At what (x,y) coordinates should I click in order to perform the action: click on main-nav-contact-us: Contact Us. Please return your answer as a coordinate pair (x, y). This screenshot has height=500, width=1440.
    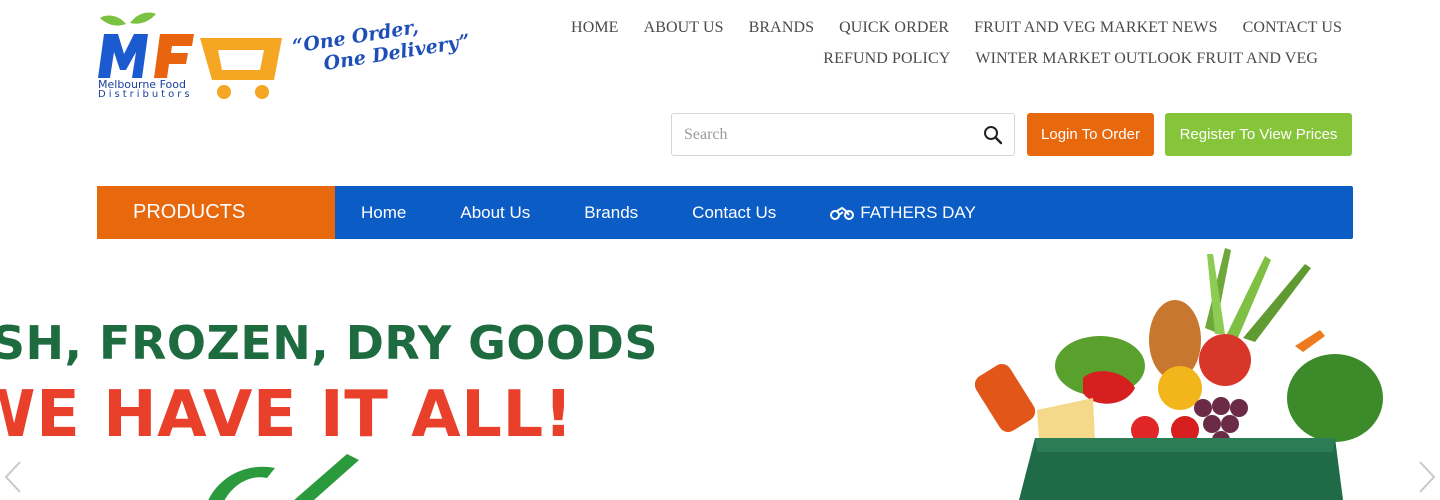
    Looking at the image, I should click on (734, 213).